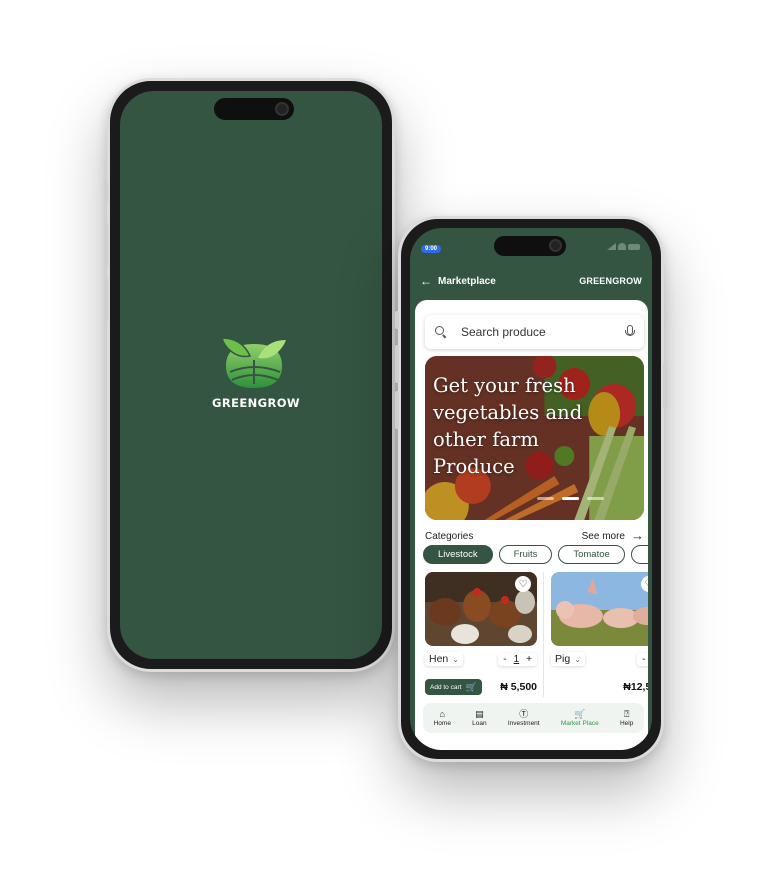  Describe the element at coordinates (637, 535) in the screenshot. I see `arrow-right-icon: →` at that location.